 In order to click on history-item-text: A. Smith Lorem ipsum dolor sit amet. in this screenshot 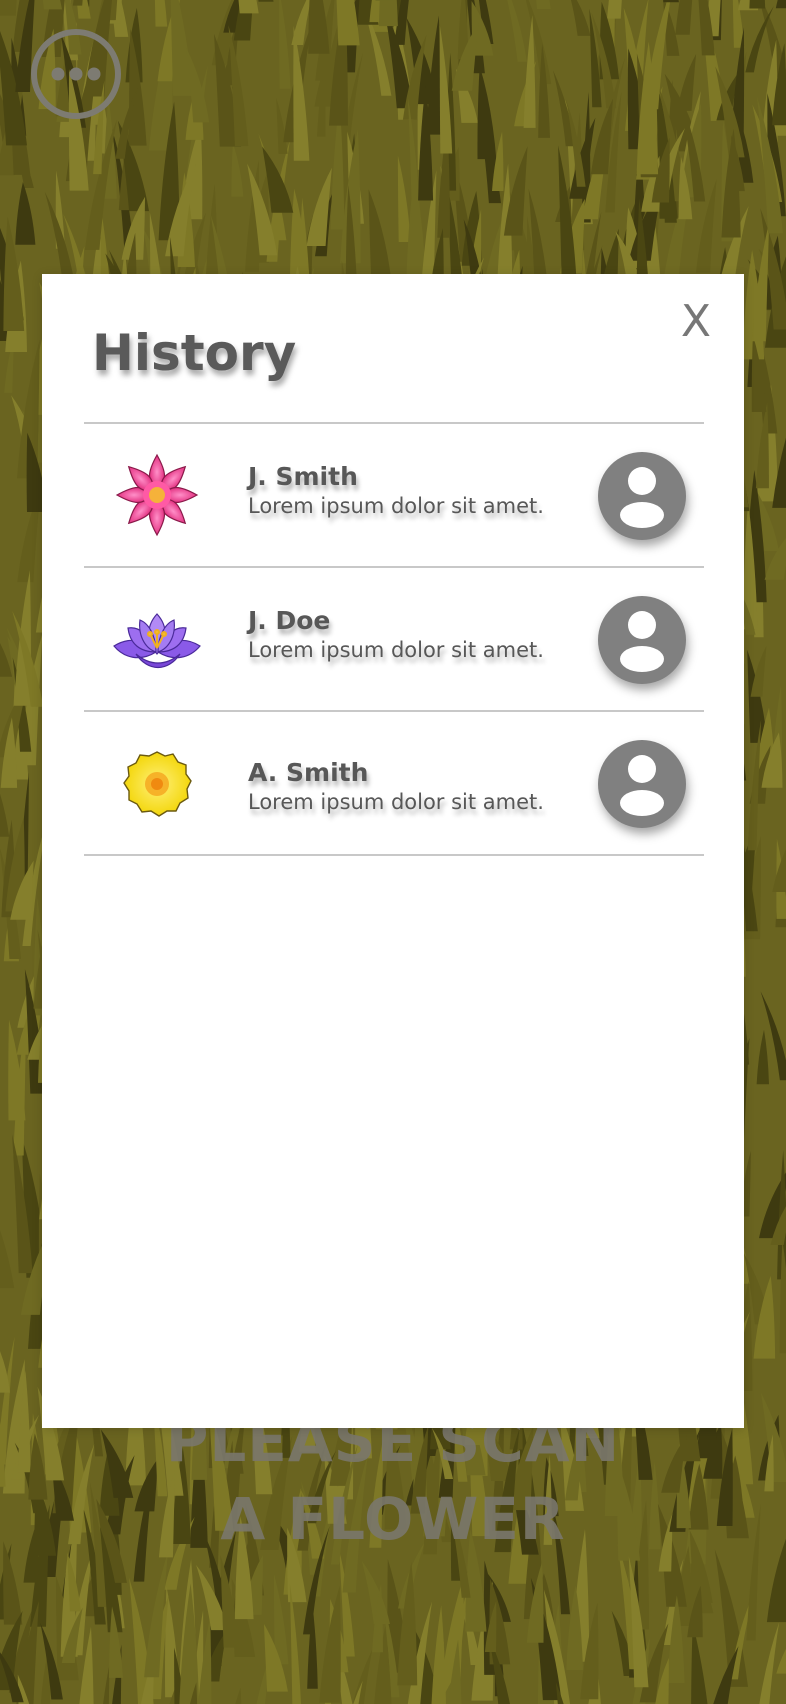, I will do `click(413, 787)`.